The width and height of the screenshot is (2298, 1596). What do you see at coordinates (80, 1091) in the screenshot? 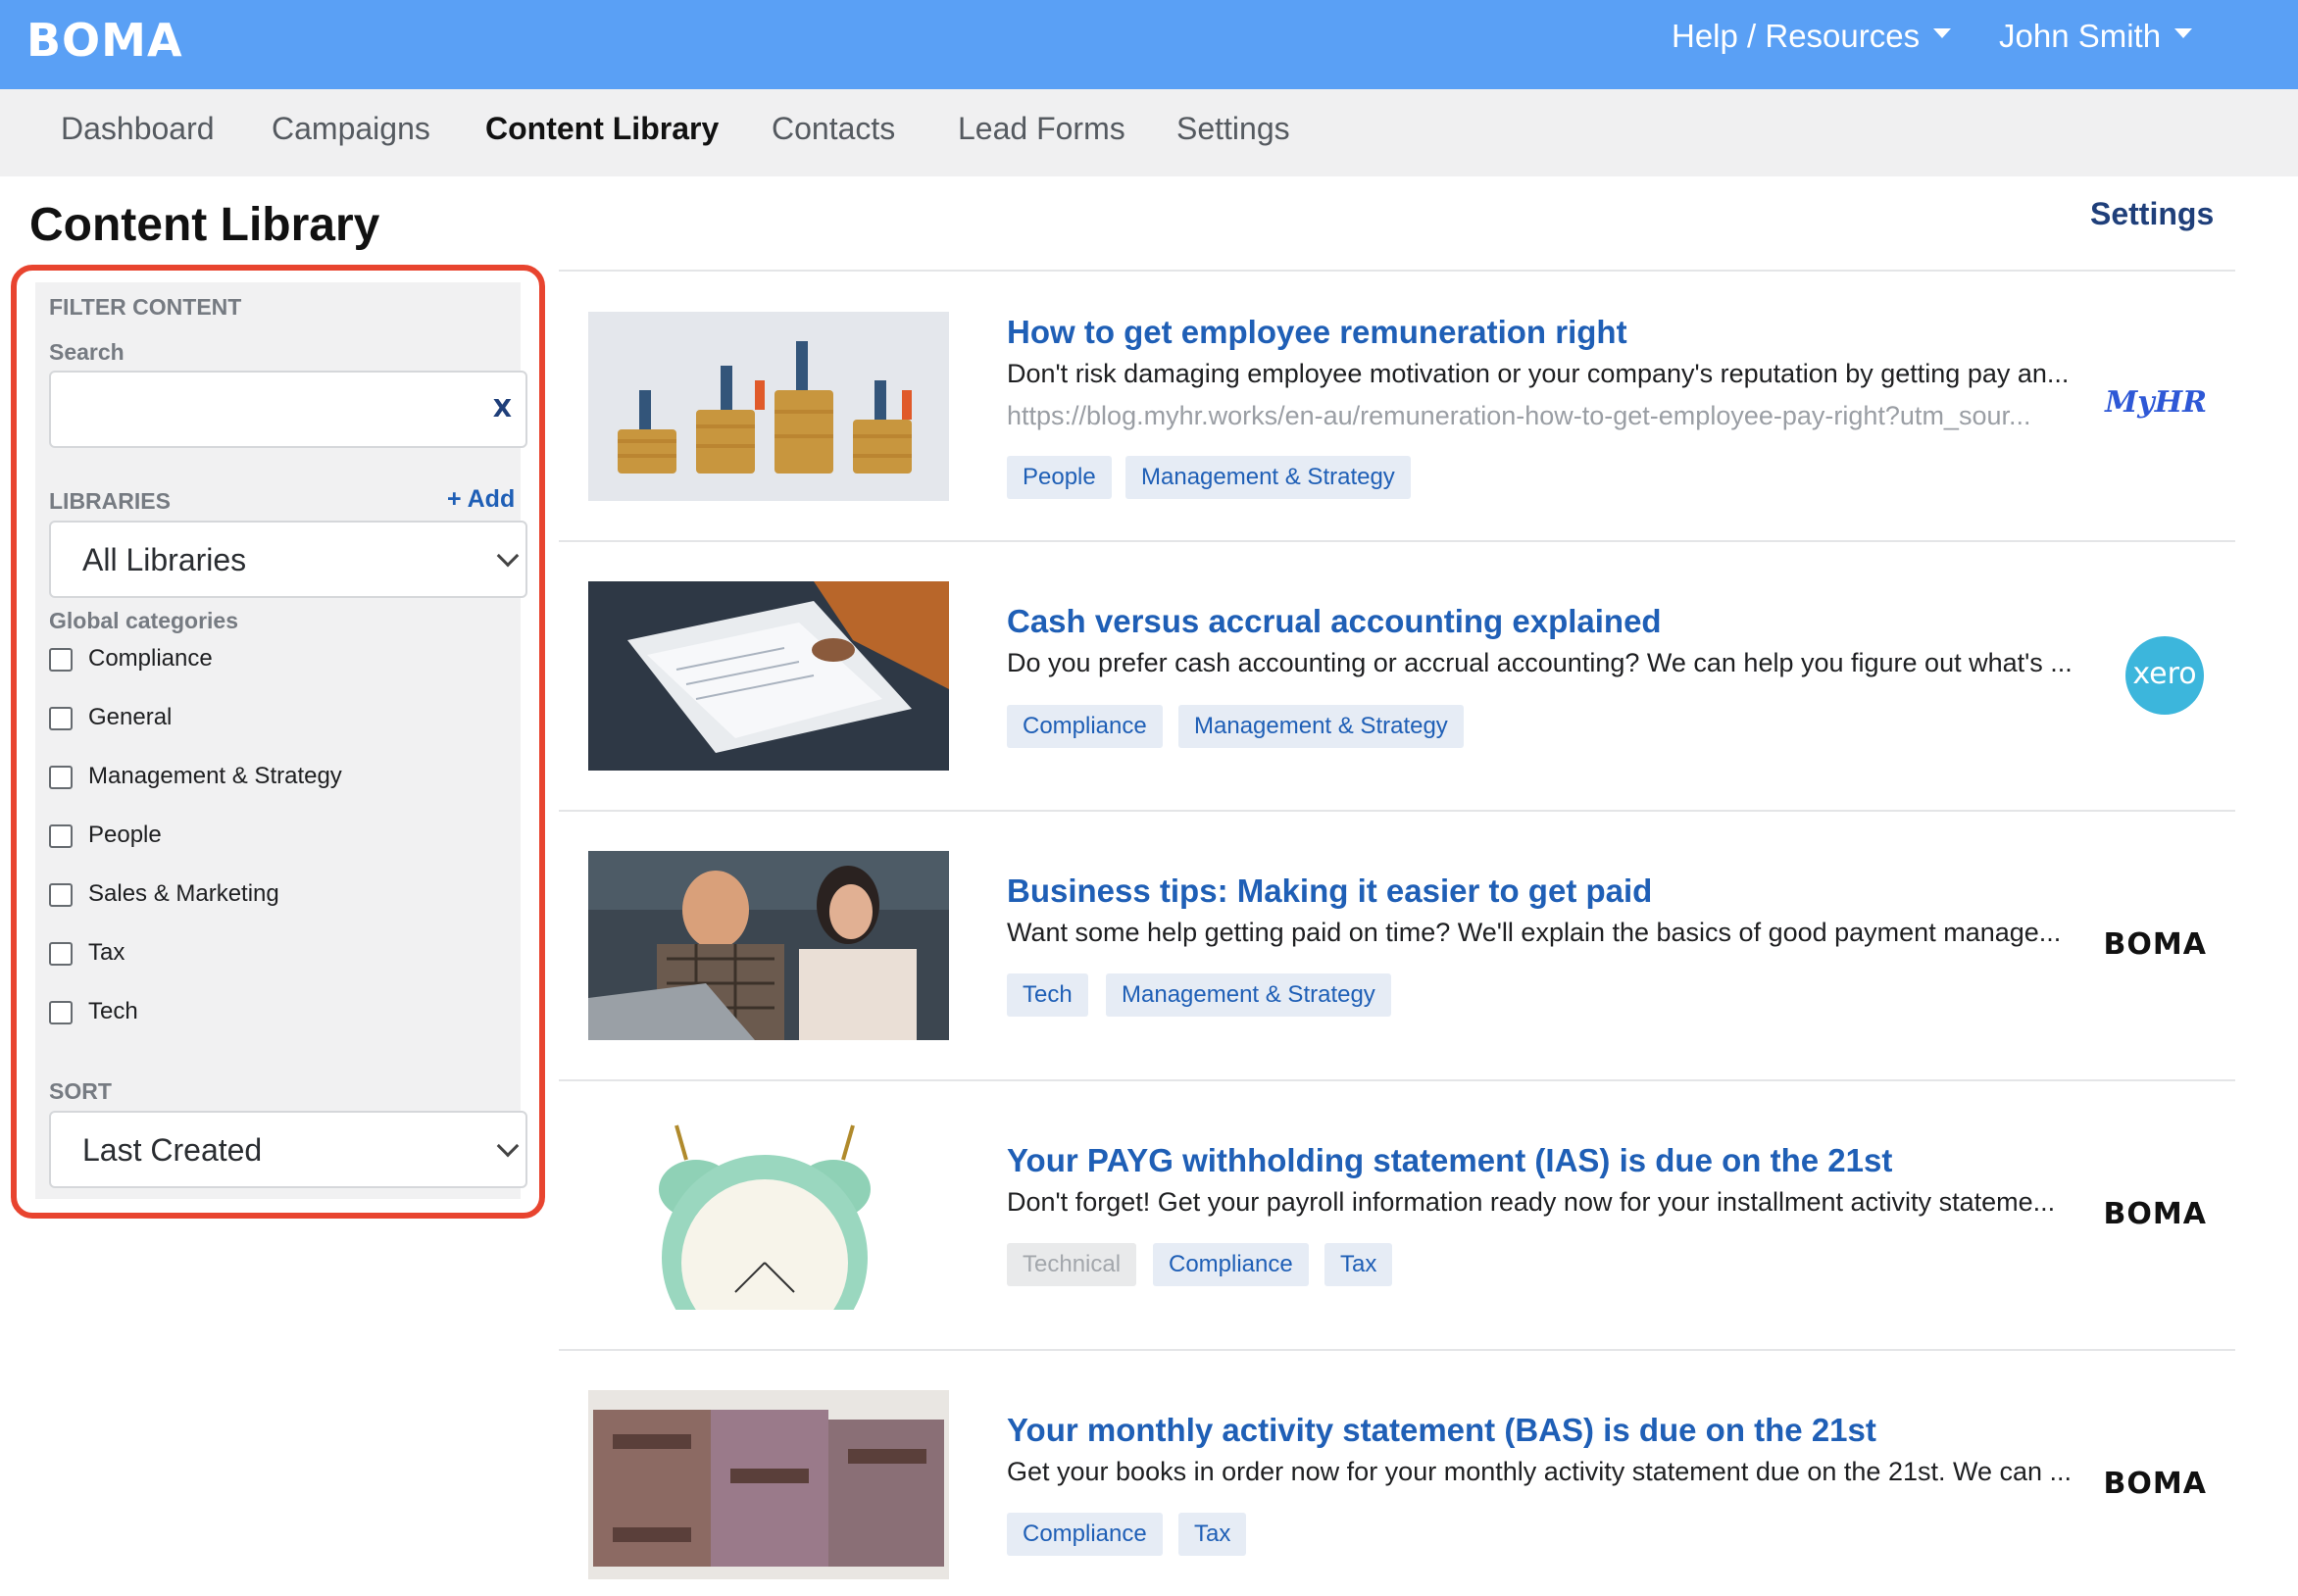
I see `sort-label: SORT` at bounding box center [80, 1091].